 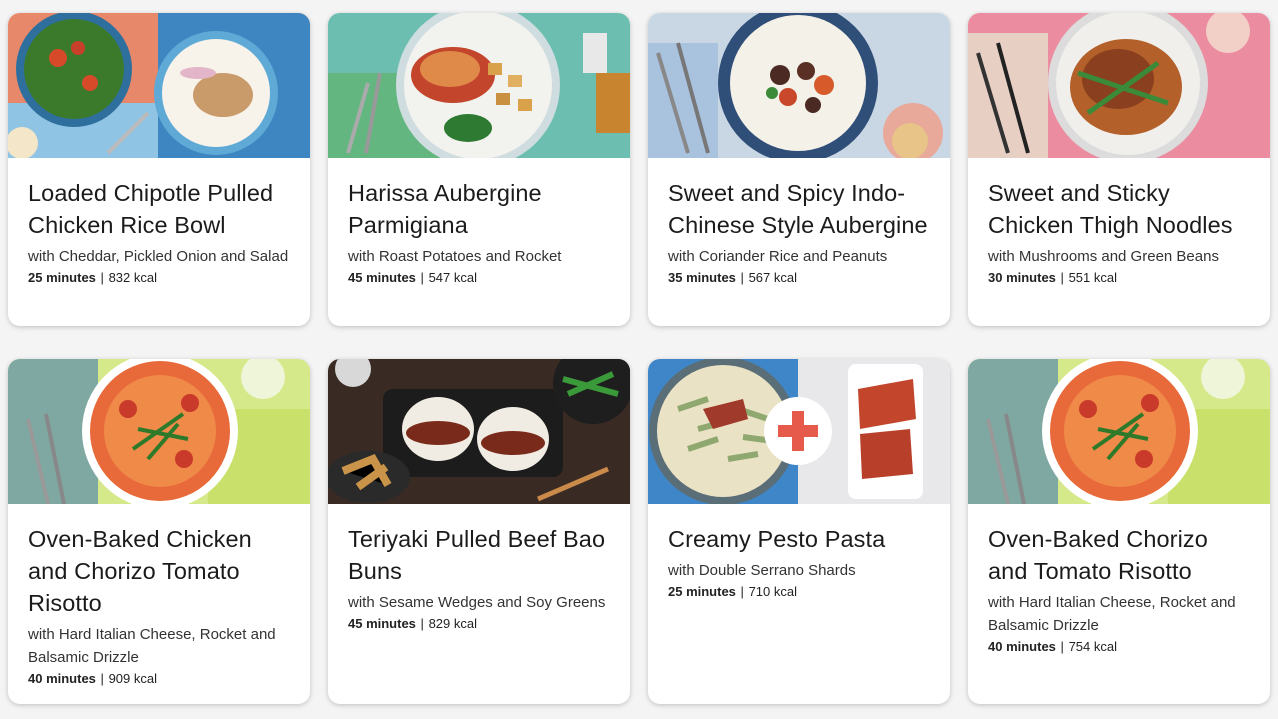 What do you see at coordinates (477, 602) in the screenshot?
I see `recipe-subtitle: with Sesame Wedges and Soy Greens` at bounding box center [477, 602].